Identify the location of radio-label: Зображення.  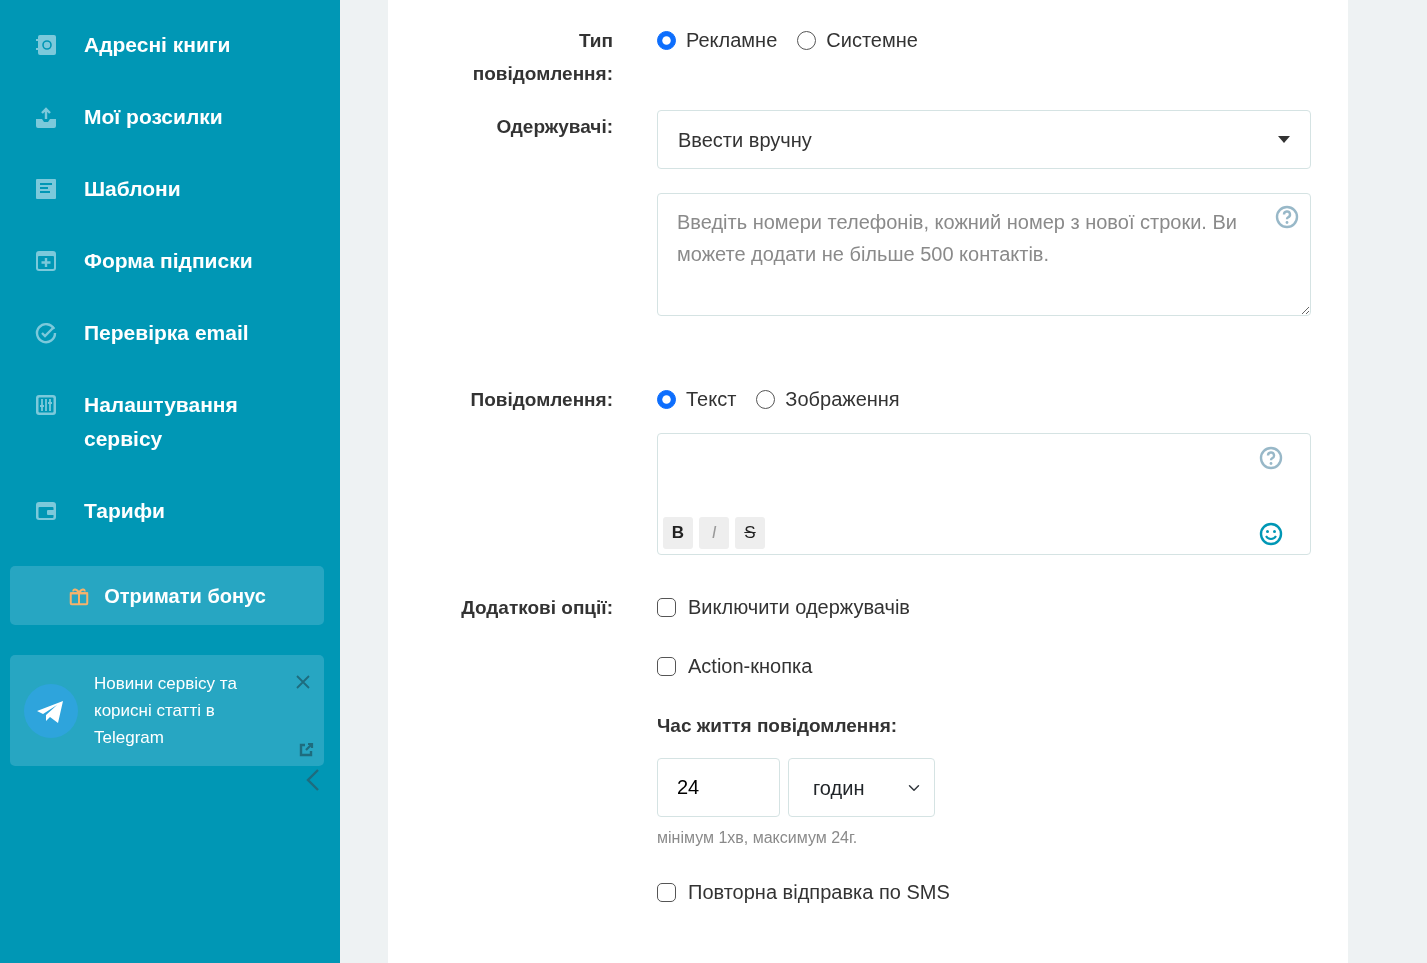
(842, 399).